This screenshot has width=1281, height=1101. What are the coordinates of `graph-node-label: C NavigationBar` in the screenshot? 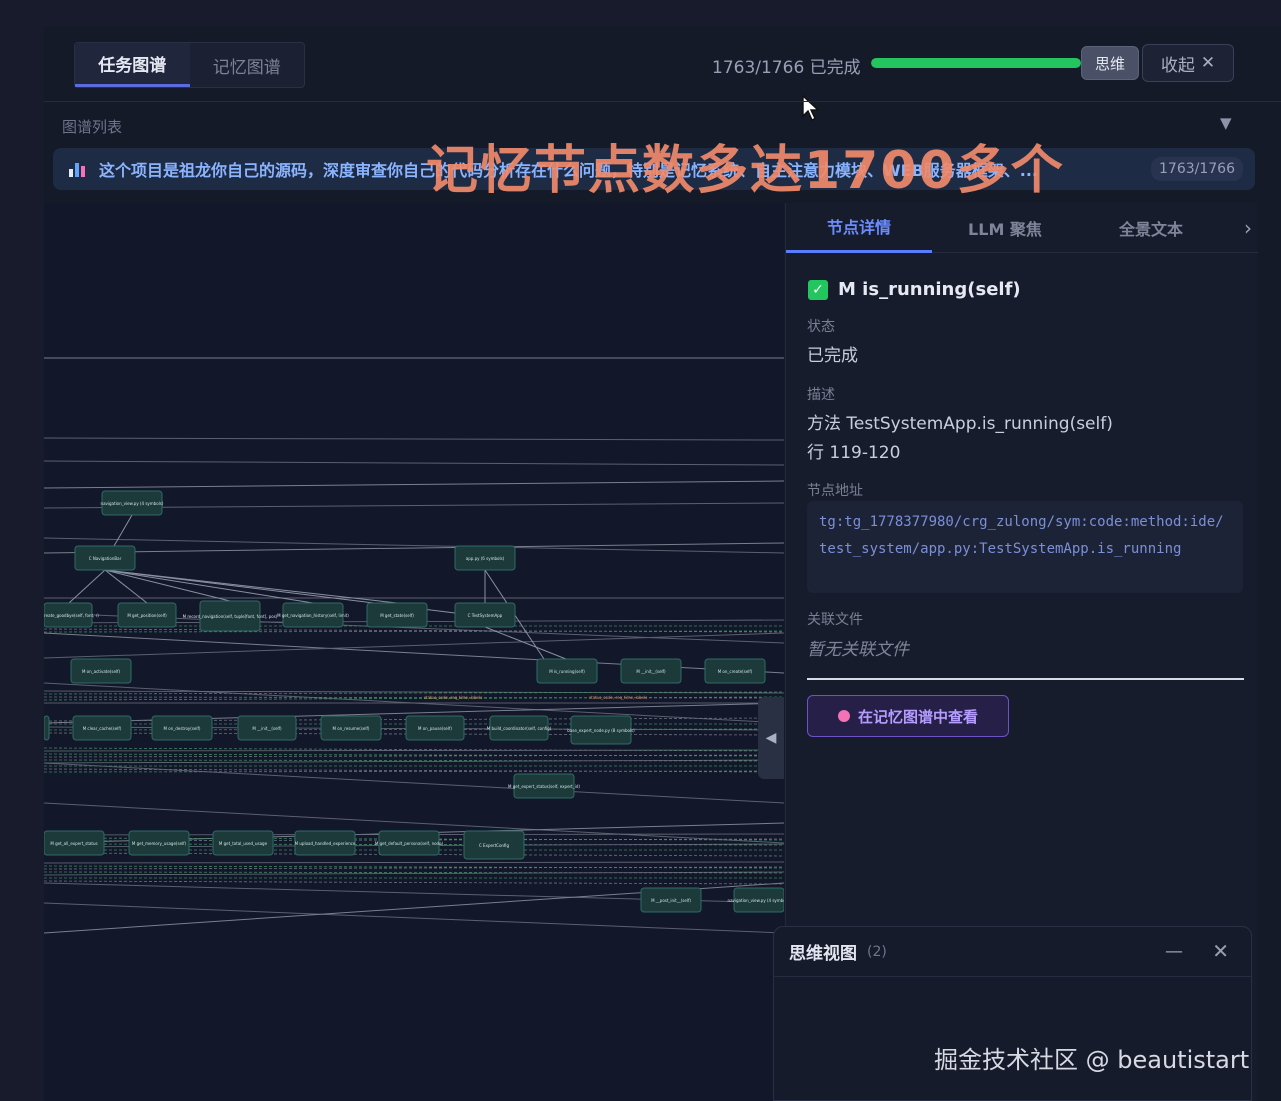 It's located at (105, 558).